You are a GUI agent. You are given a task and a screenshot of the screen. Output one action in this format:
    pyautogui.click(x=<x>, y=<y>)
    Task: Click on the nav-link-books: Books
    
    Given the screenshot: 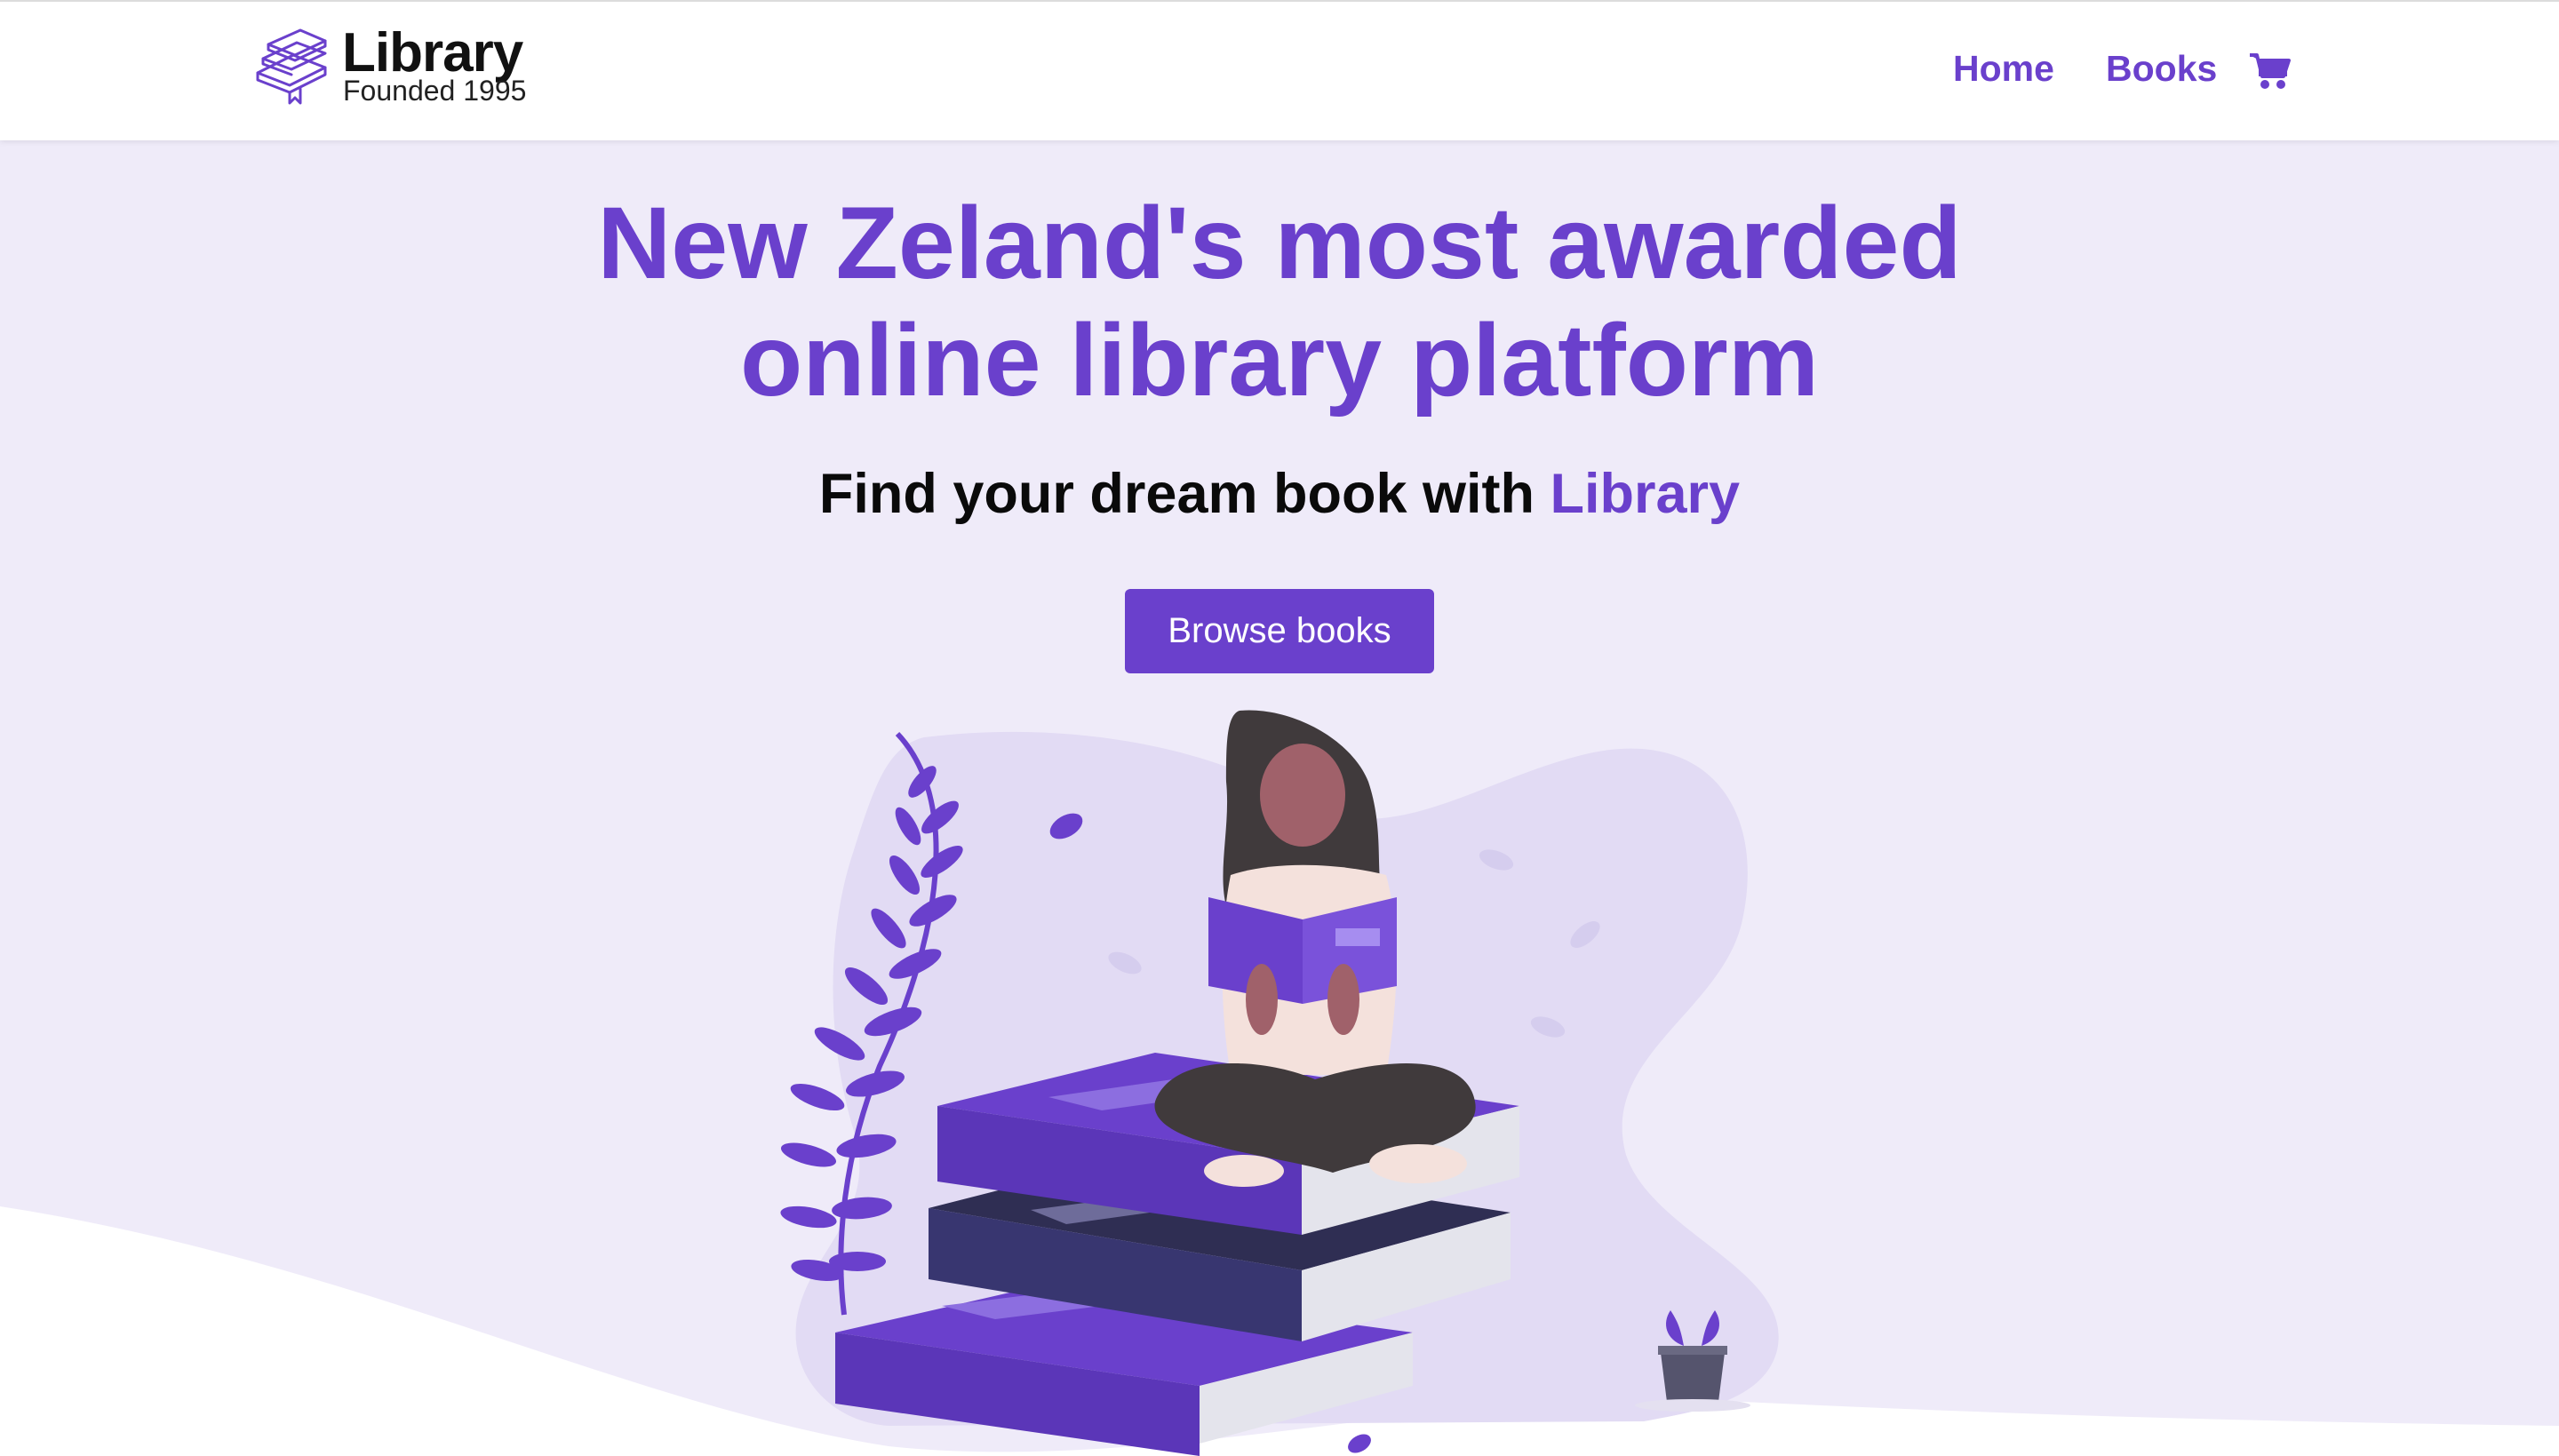 What is the action you would take?
    pyautogui.click(x=2161, y=69)
    